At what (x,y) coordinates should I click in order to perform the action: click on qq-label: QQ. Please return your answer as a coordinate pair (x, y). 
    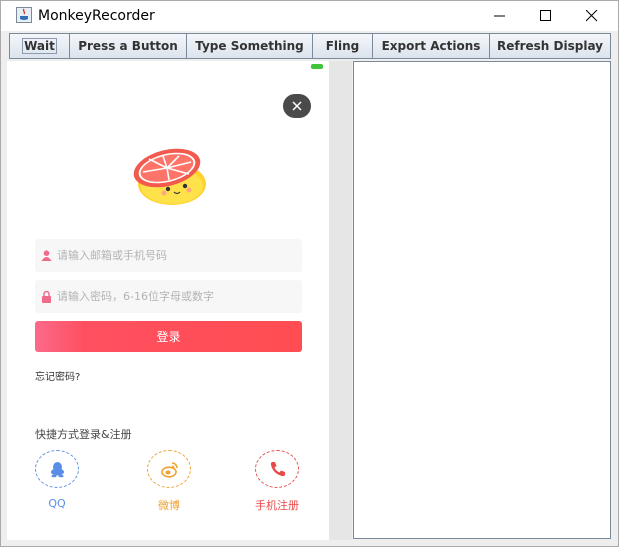
    Looking at the image, I should click on (57, 503).